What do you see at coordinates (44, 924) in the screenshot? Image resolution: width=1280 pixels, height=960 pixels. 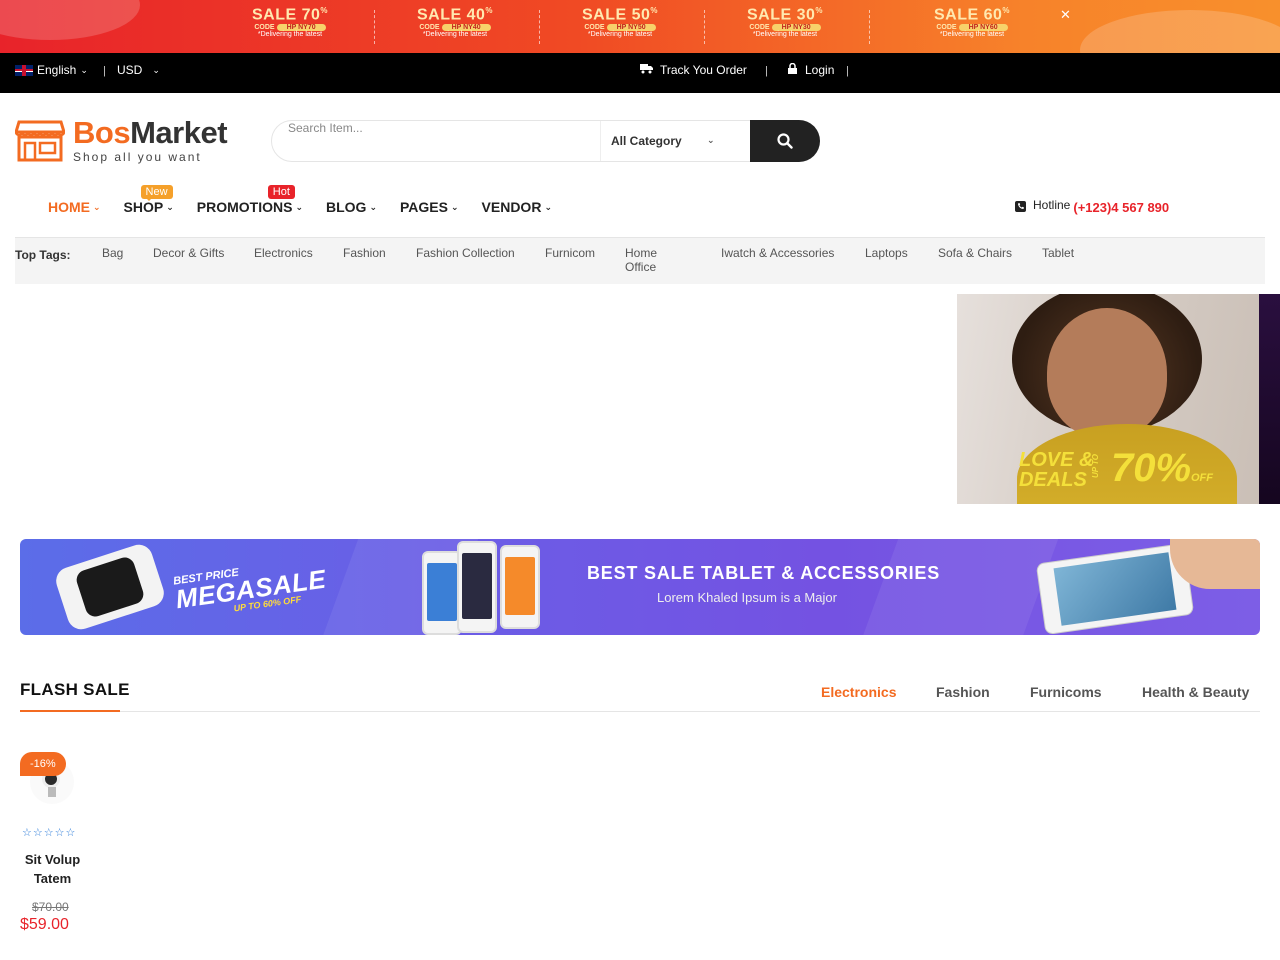 I see `product-price: $59.00` at bounding box center [44, 924].